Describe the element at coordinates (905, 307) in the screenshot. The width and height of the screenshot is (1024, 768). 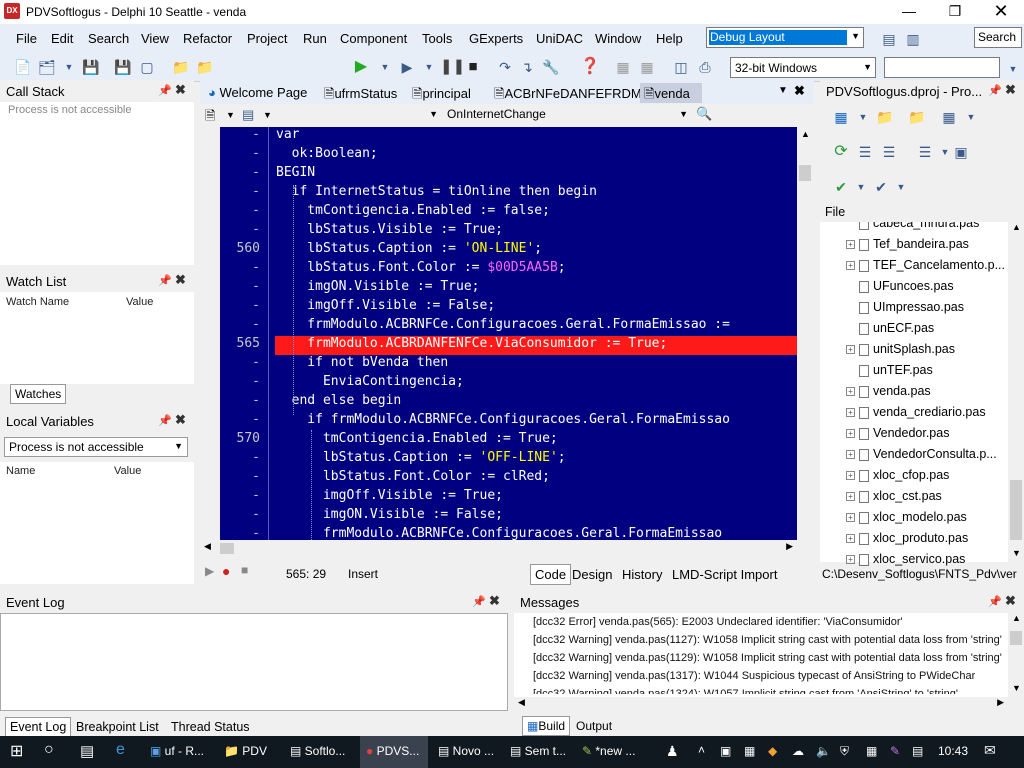
I see `project-file-item: UImpressao.pas` at that location.